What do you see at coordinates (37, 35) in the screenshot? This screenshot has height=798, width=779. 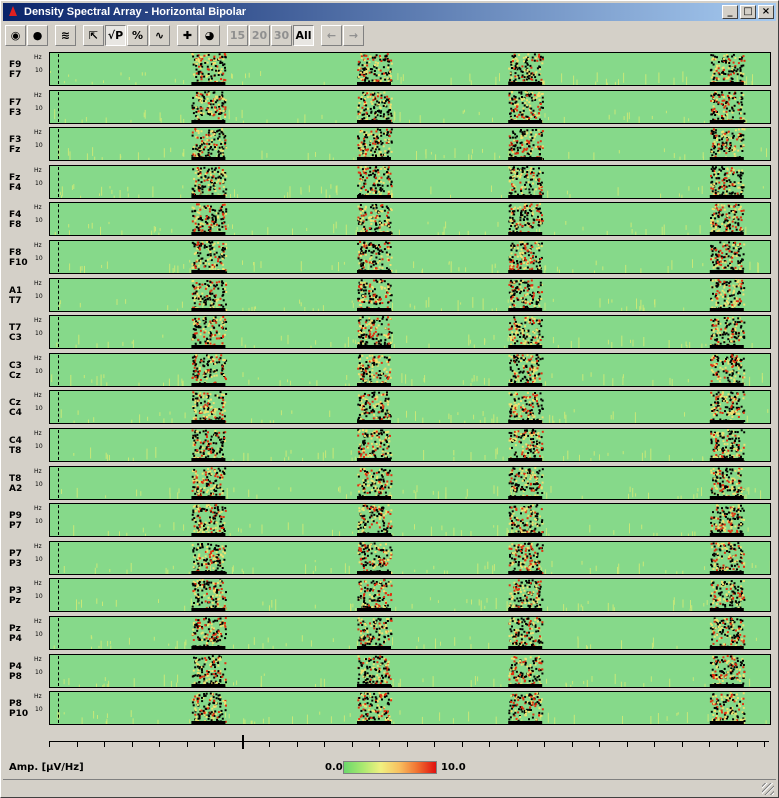 I see `topo-map-button: ●` at bounding box center [37, 35].